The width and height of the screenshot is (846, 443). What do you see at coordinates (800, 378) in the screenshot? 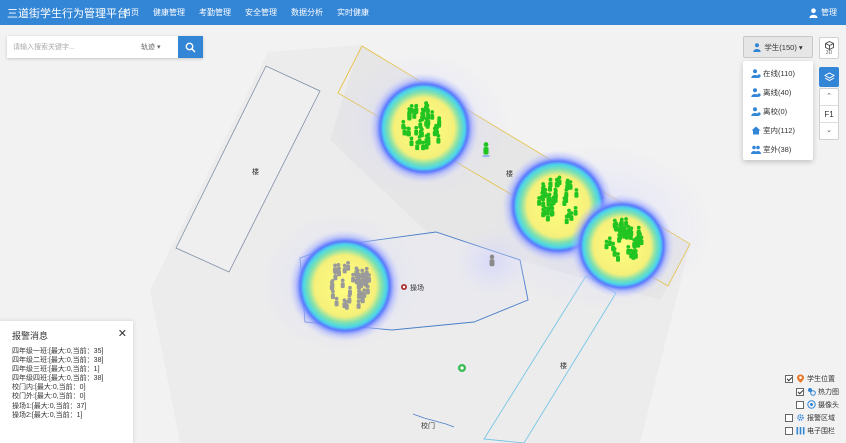
I see `location-pin-icon` at bounding box center [800, 378].